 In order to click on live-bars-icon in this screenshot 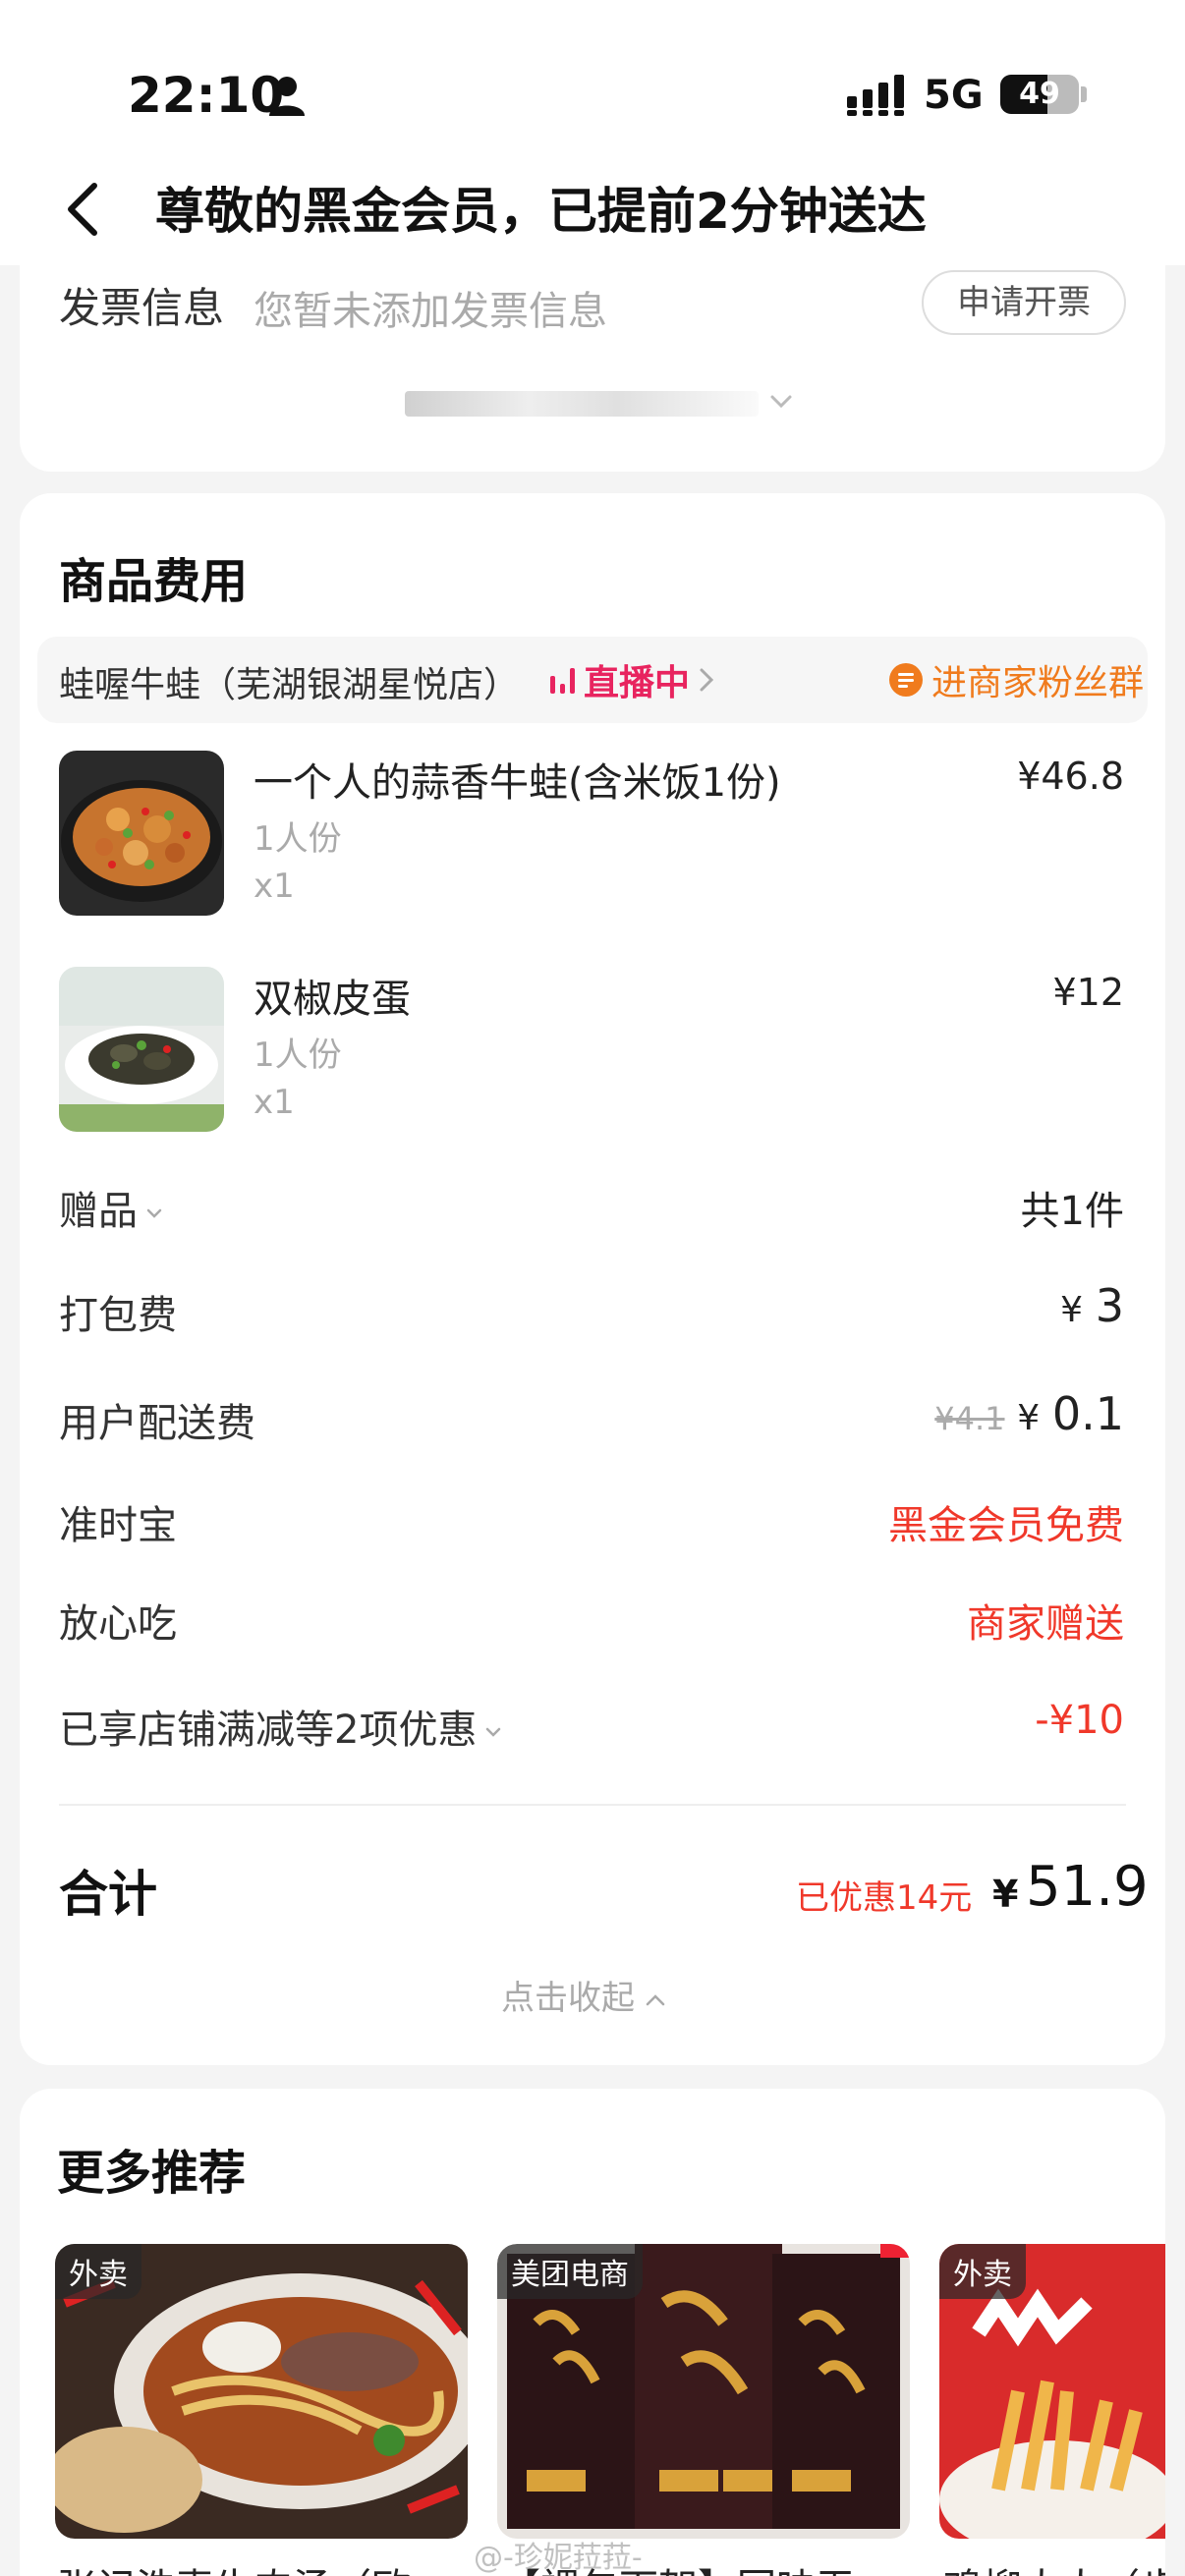, I will do `click(563, 681)`.